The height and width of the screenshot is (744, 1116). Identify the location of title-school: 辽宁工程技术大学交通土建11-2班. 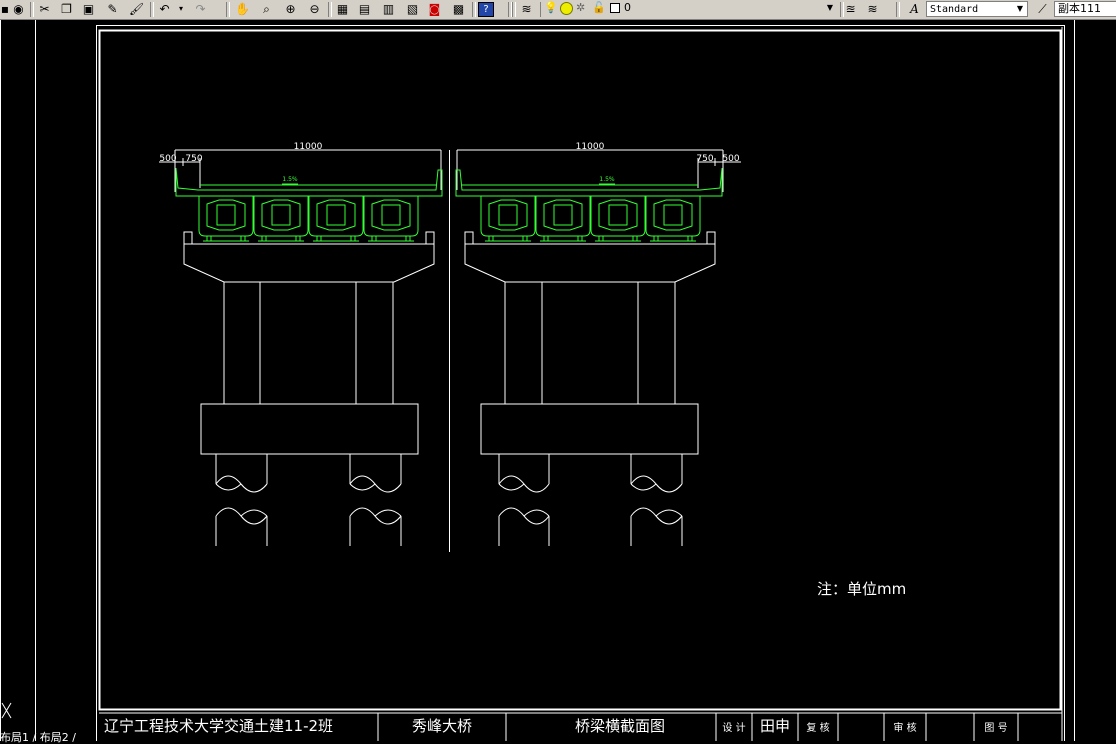
(218, 726).